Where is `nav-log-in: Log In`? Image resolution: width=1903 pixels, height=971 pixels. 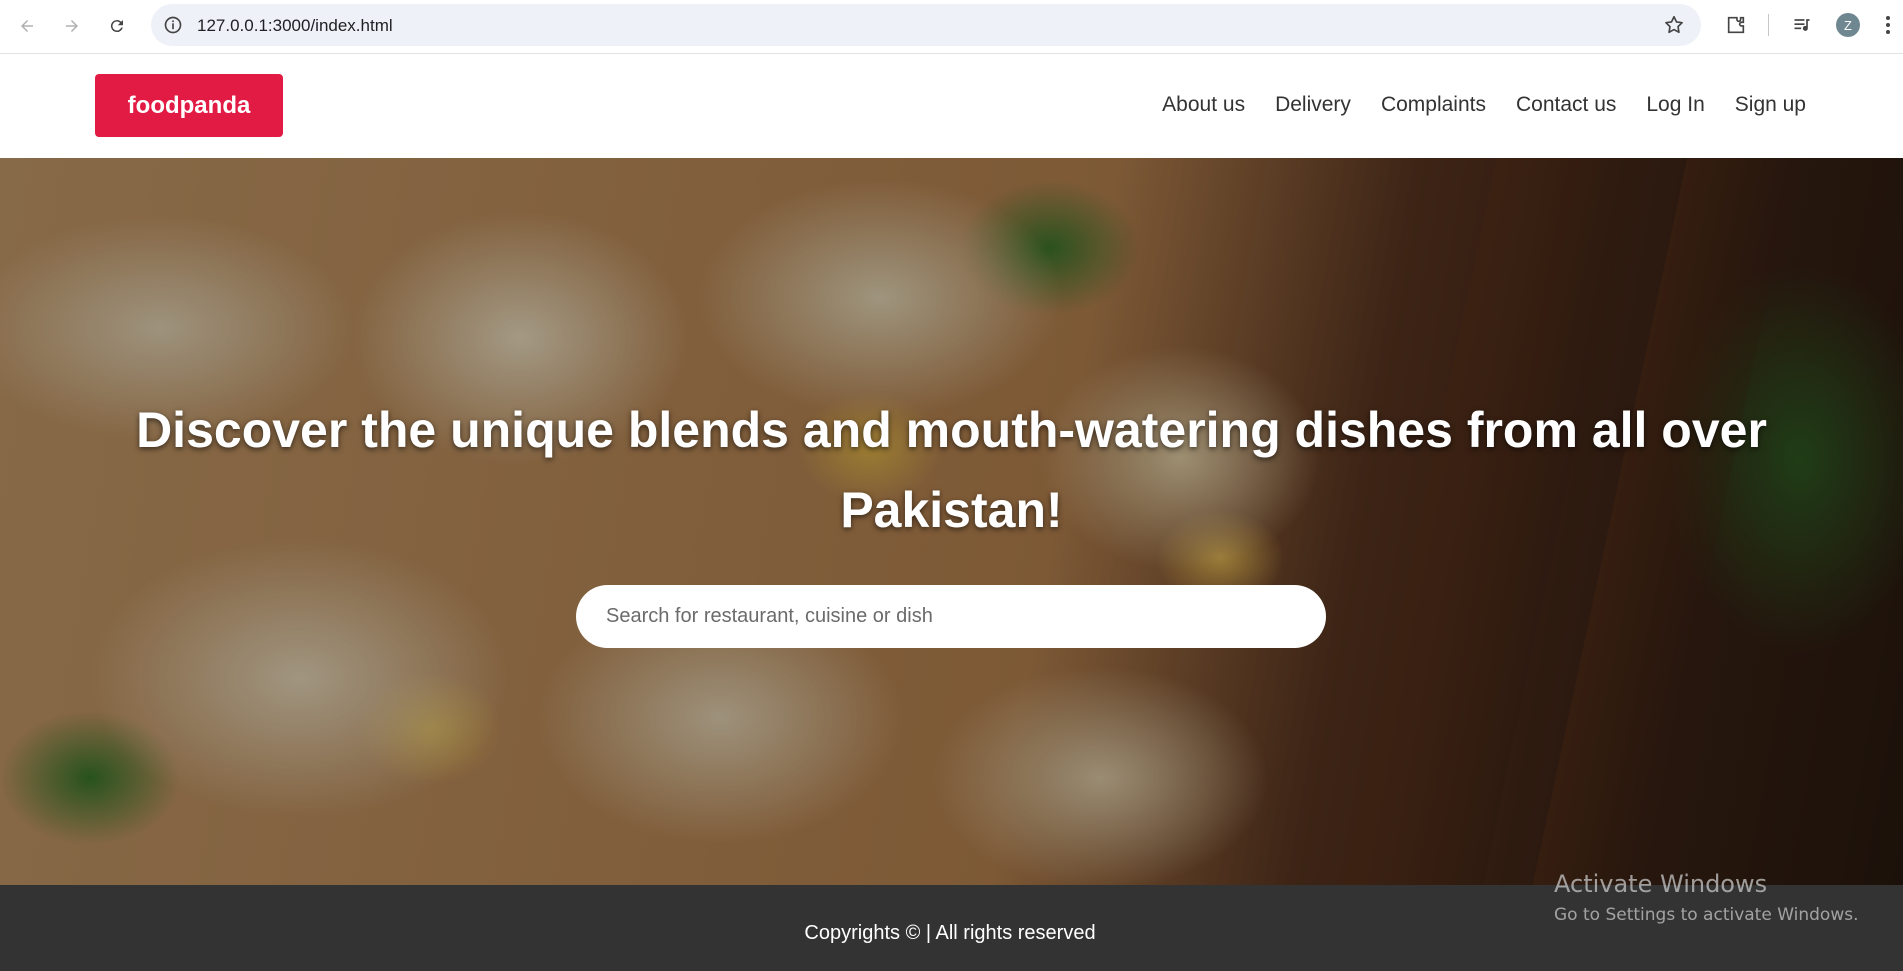 nav-log-in: Log In is located at coordinates (1675, 105).